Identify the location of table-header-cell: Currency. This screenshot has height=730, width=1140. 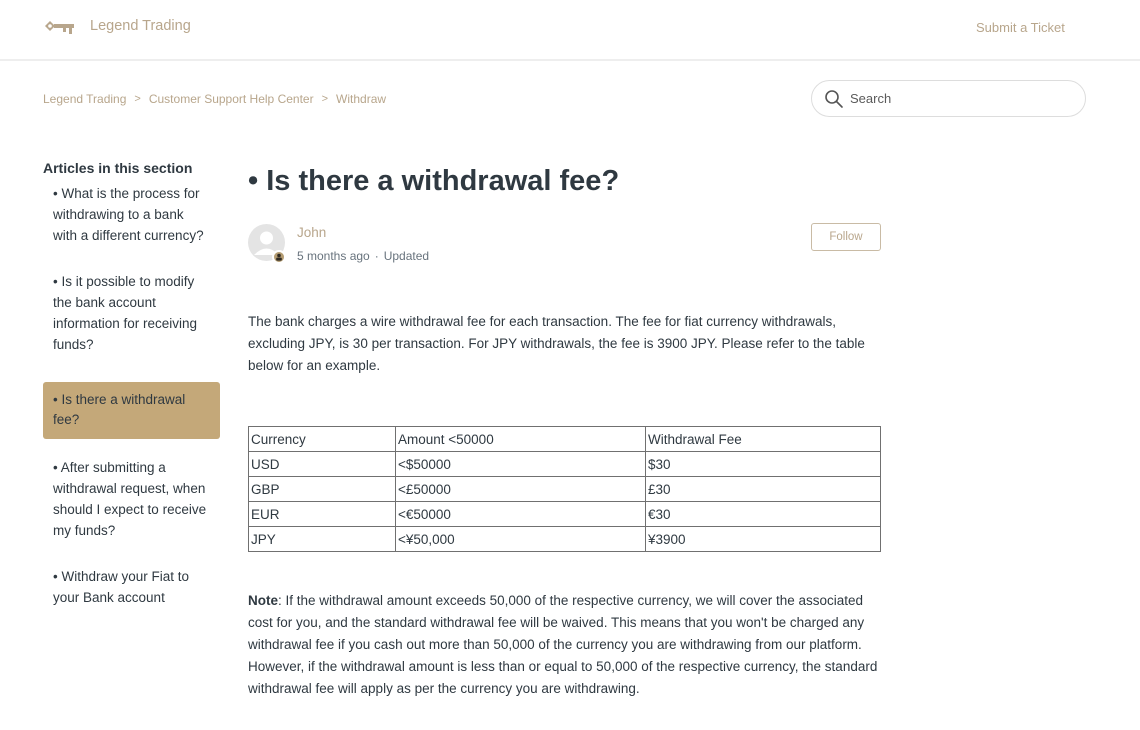
(322, 439).